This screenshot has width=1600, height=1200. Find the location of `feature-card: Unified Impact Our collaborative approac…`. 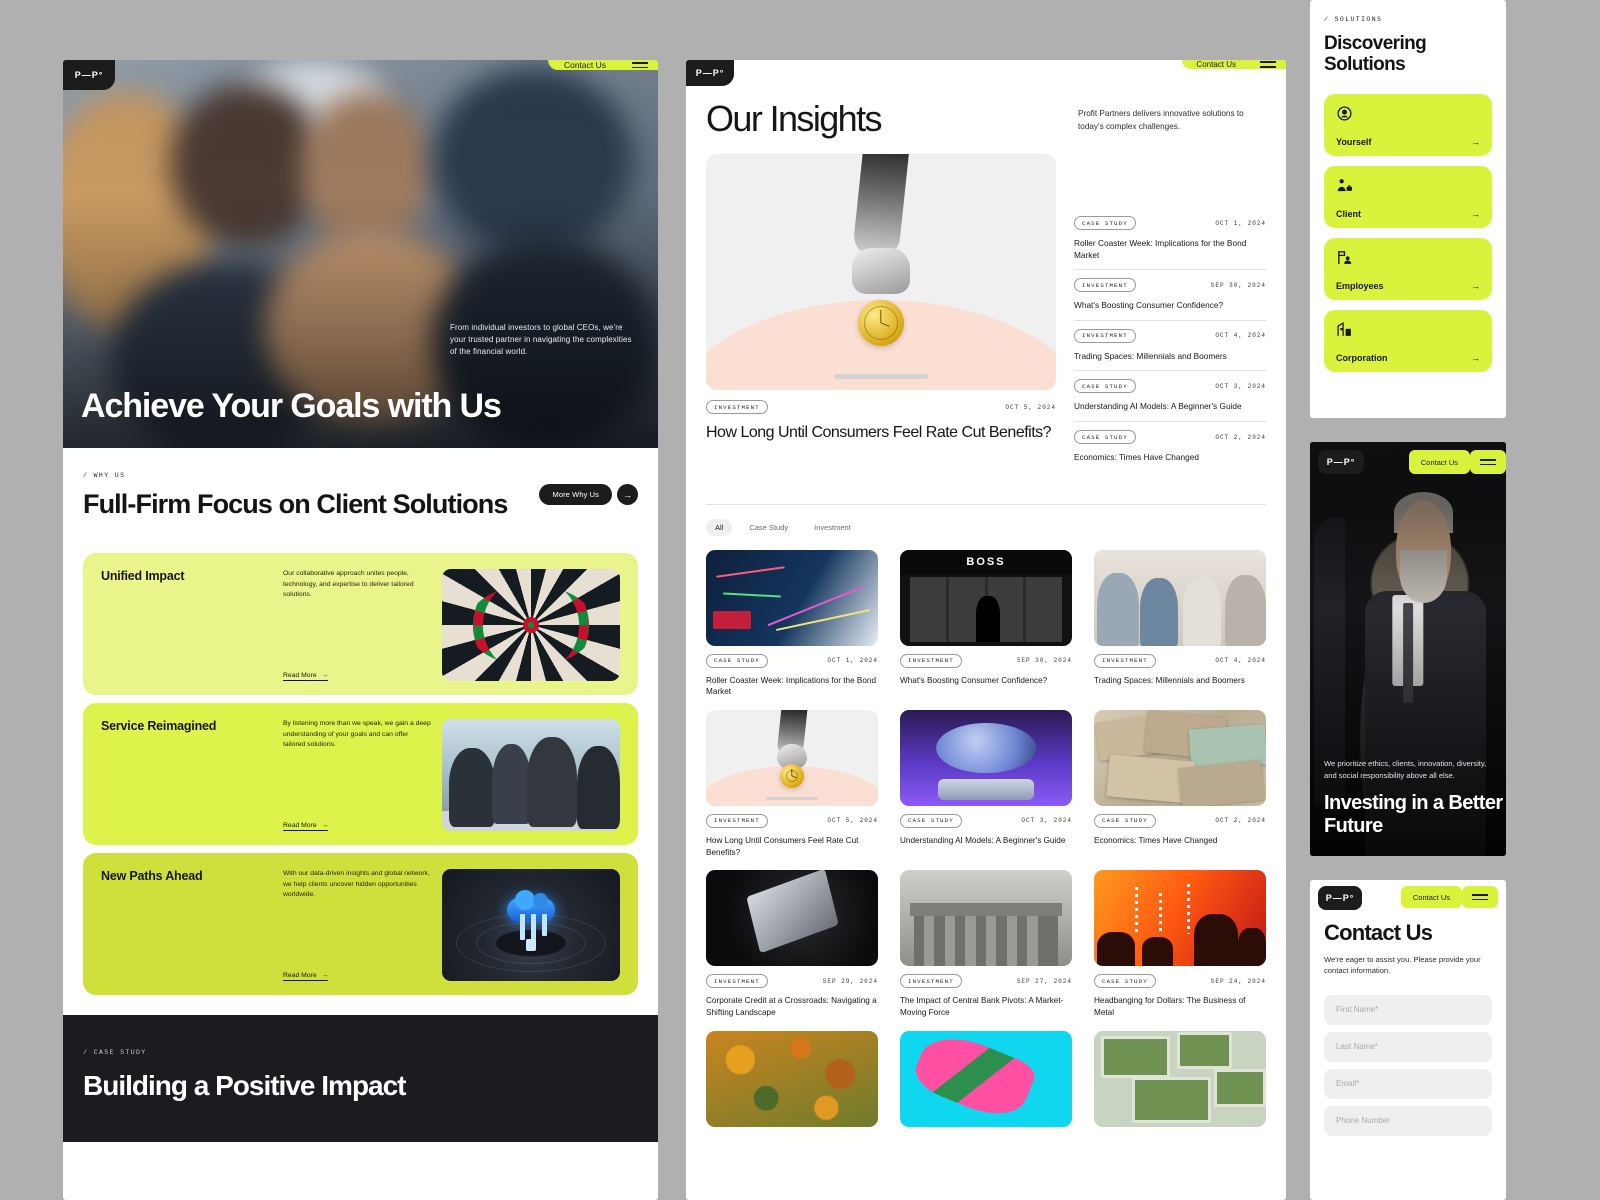

feature-card: Unified Impact Our collaborative approac… is located at coordinates (360, 624).